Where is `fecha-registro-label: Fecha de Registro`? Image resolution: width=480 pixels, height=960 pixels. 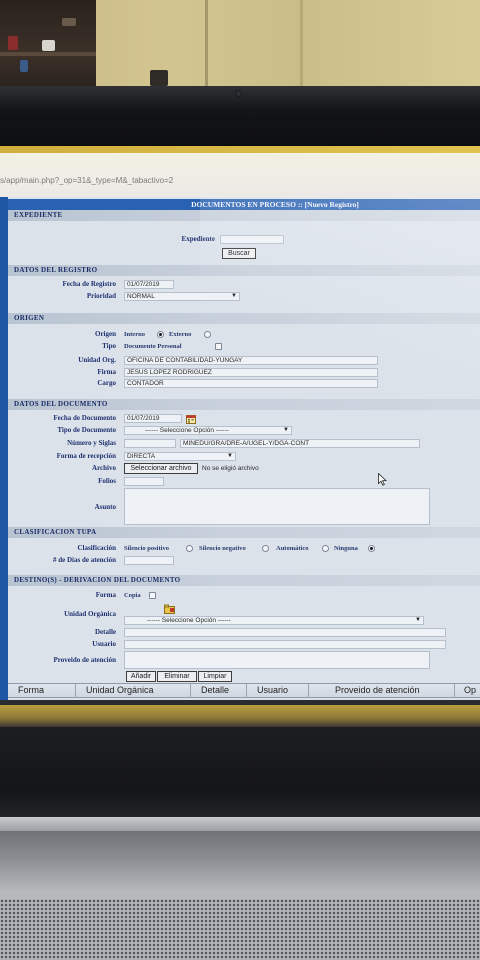
fecha-registro-label: Fecha de Registro is located at coordinates (89, 284).